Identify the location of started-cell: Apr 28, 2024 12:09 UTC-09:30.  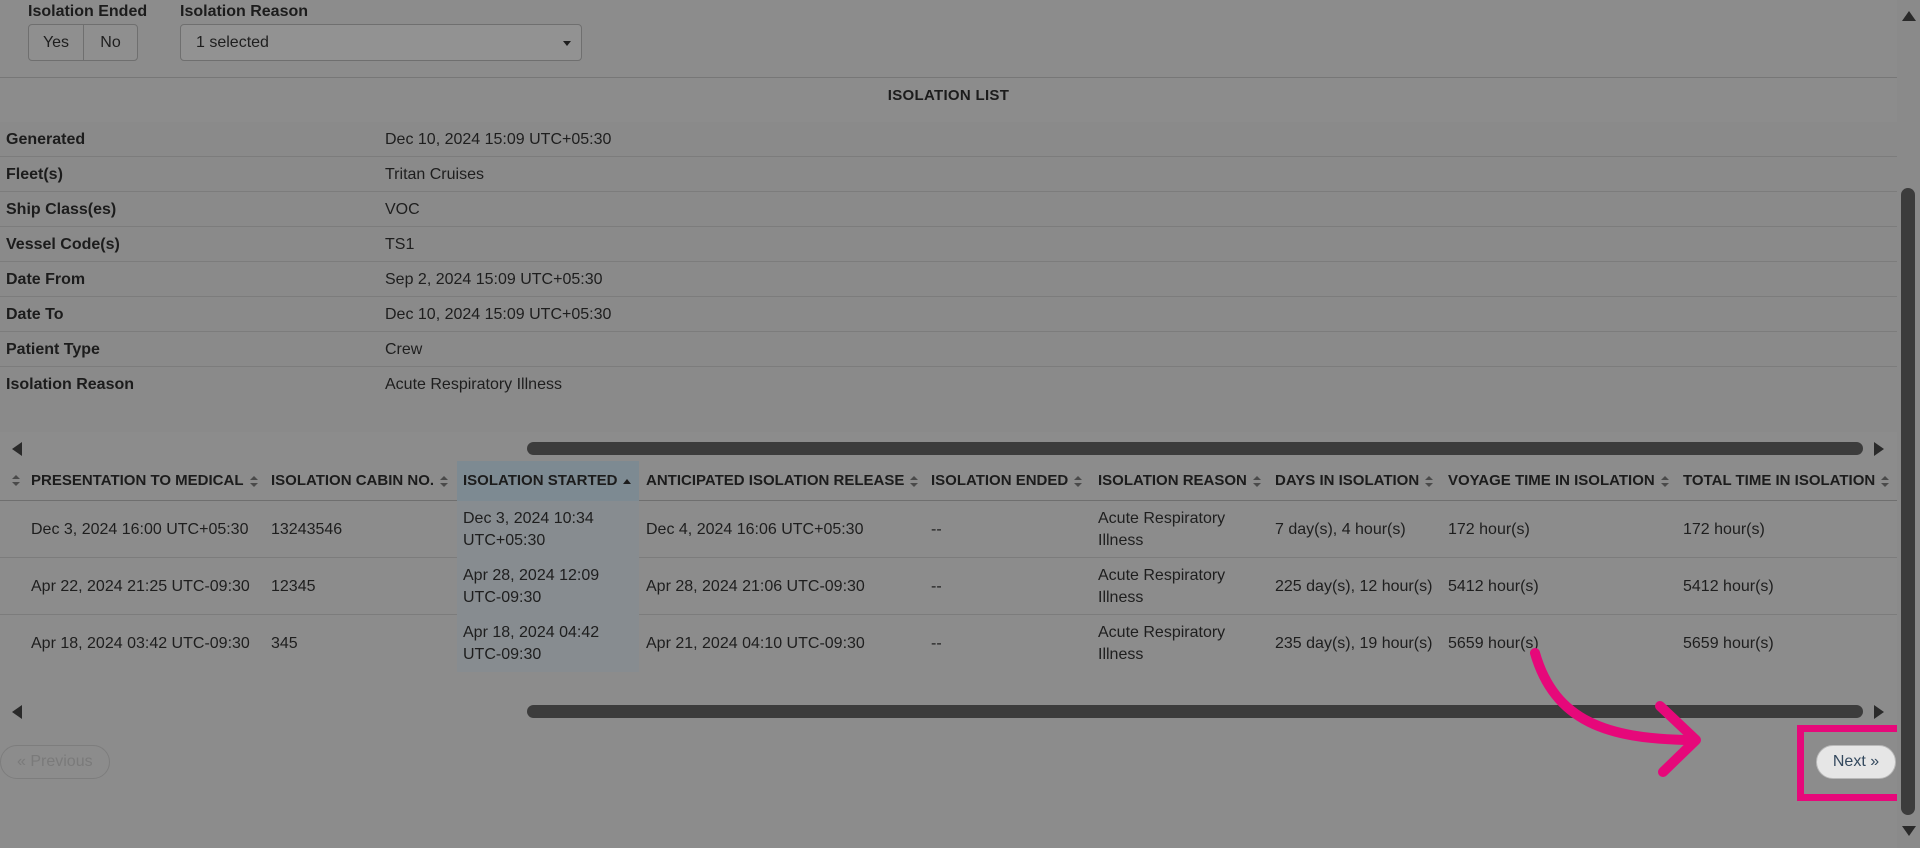
(548, 586).